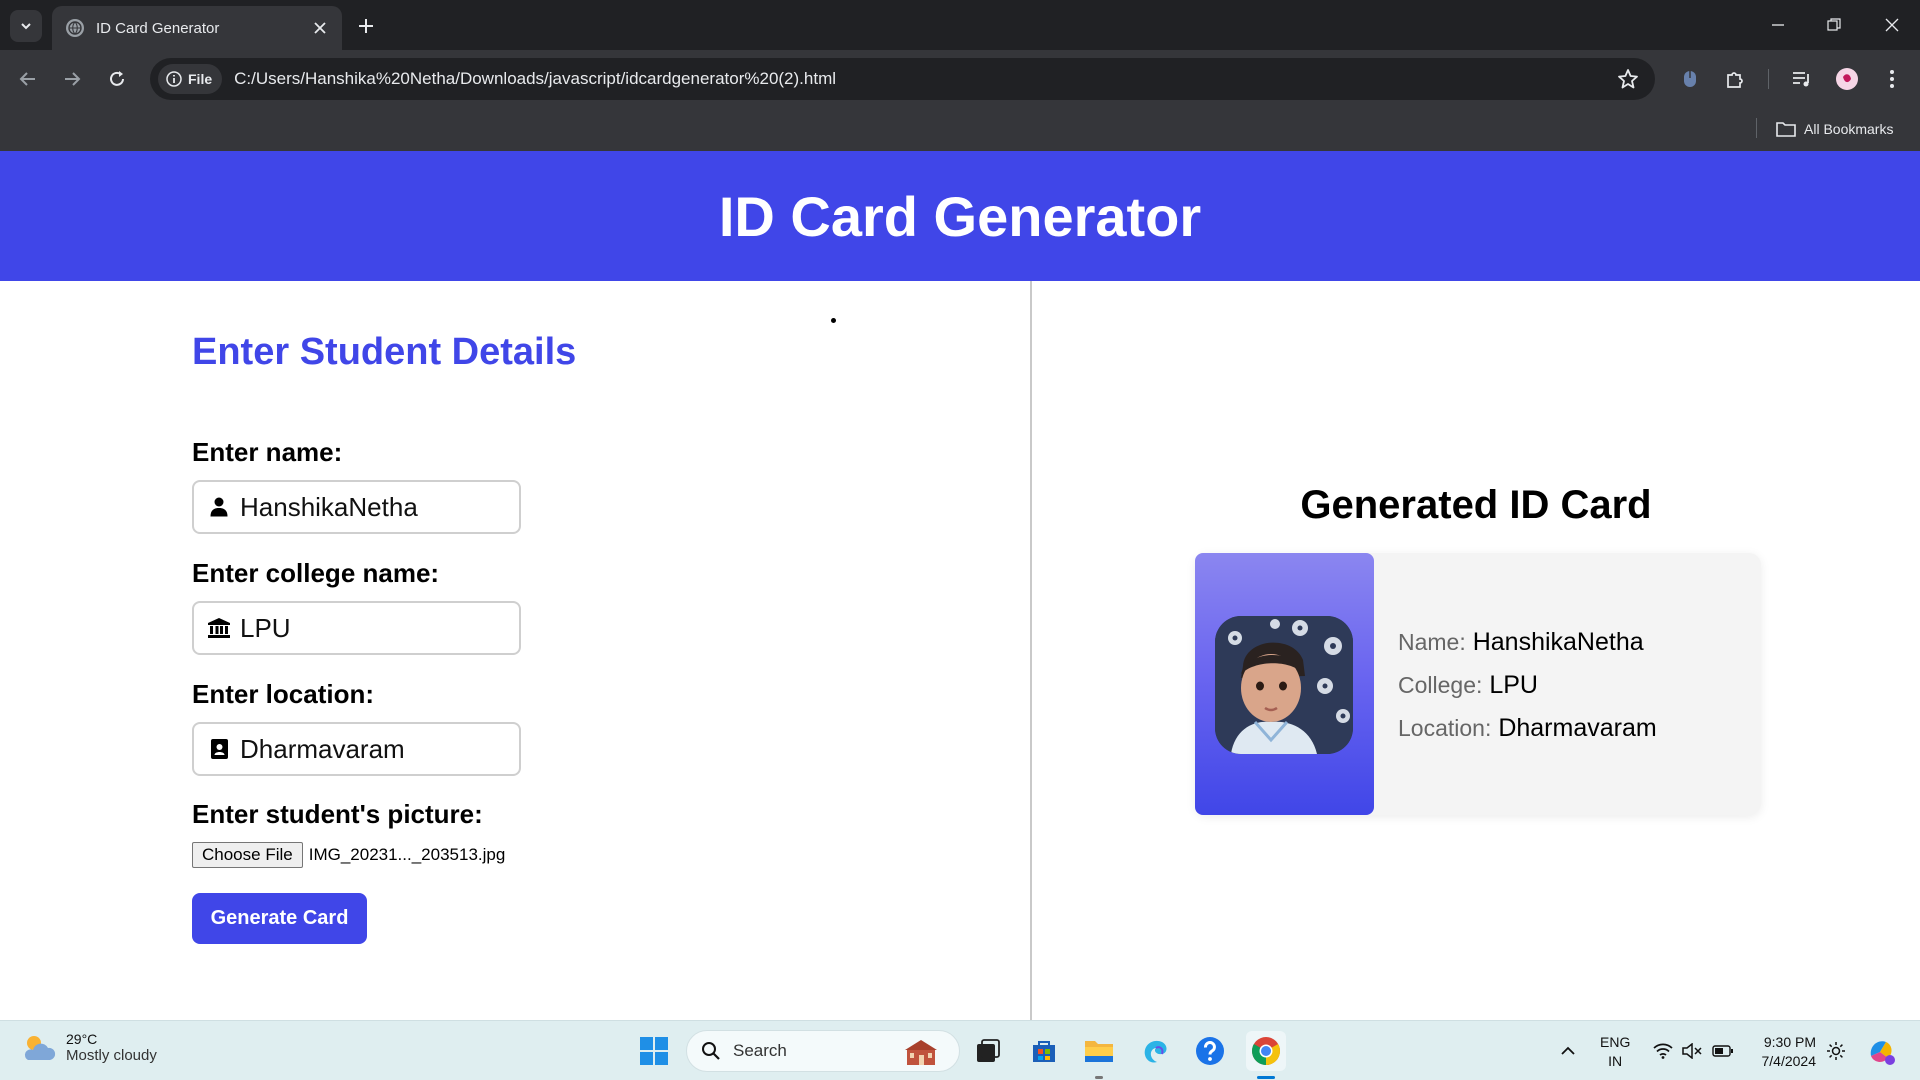 Image resolution: width=1920 pixels, height=1080 pixels. Describe the element at coordinates (1615, 1042) in the screenshot. I see `language-line-1: ENG` at that location.